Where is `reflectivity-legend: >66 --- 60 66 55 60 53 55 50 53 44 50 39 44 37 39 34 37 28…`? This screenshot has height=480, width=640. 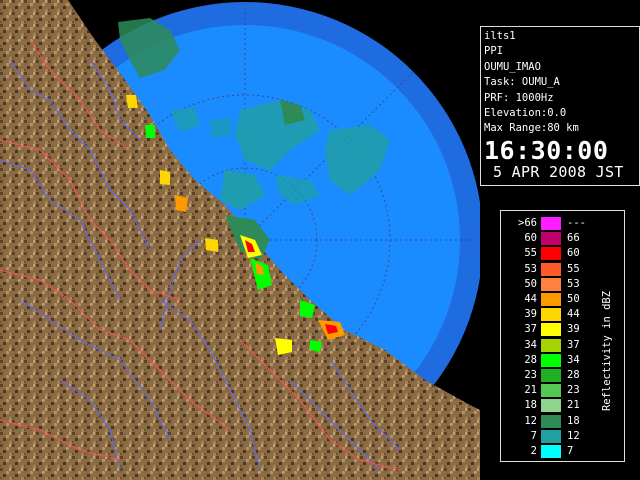 reflectivity-legend: >66 --- 60 66 55 60 53 55 50 53 44 50 39 44 37 39 34 37 28… is located at coordinates (562, 336).